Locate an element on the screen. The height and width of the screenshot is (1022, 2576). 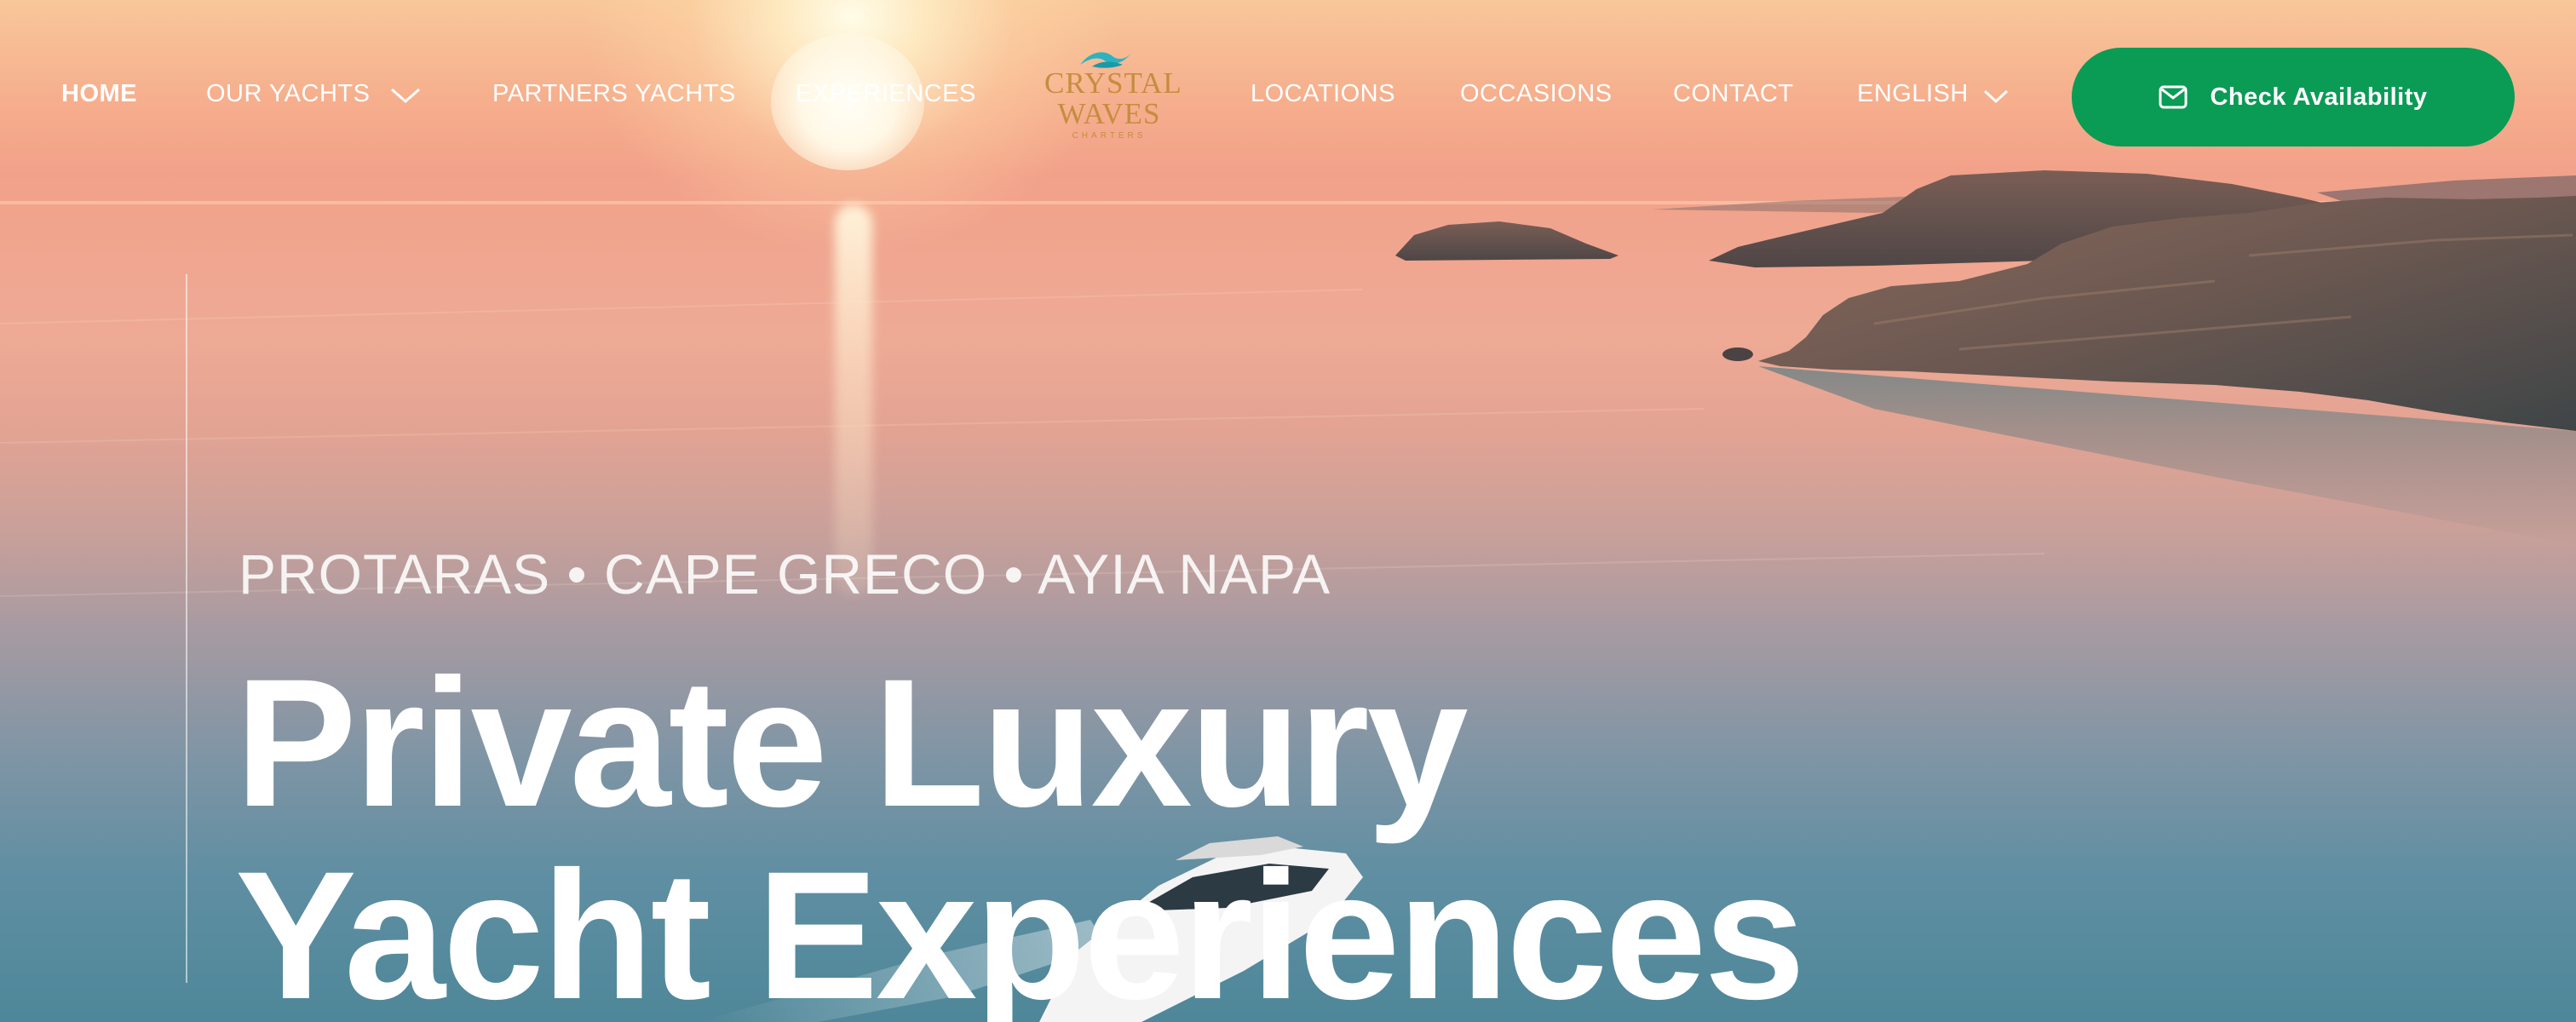
nav-item-occasions: OCCASIONS is located at coordinates (1537, 94).